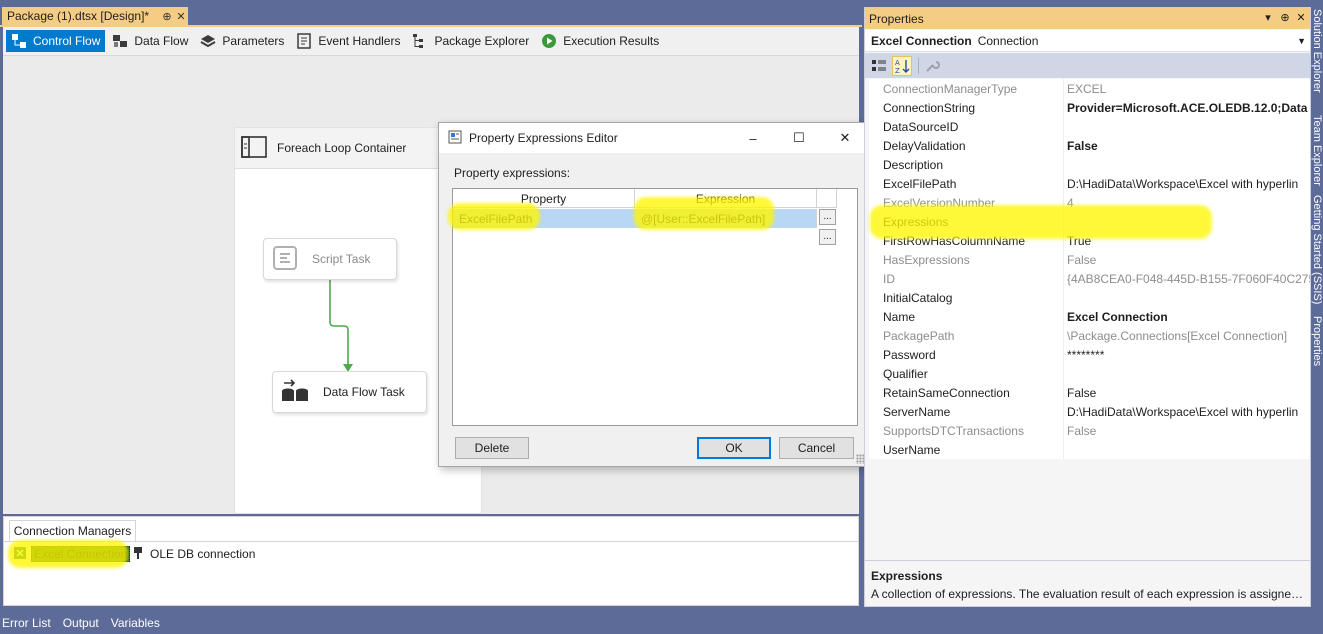 Image resolution: width=1323 pixels, height=634 pixels. I want to click on property-value: {4AB8CEA0-F048-445D-B155-7F060F40C275, so click(1187, 278).